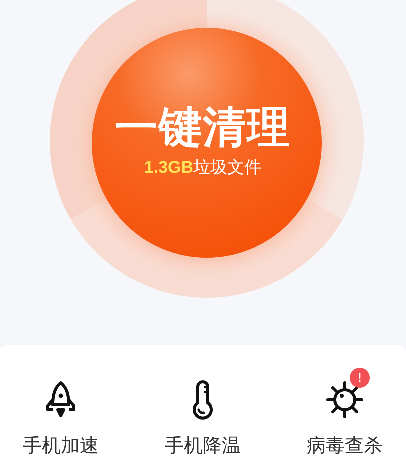 This screenshot has width=406, height=476. What do you see at coordinates (228, 168) in the screenshot?
I see `junk-label: 垃圾文件` at bounding box center [228, 168].